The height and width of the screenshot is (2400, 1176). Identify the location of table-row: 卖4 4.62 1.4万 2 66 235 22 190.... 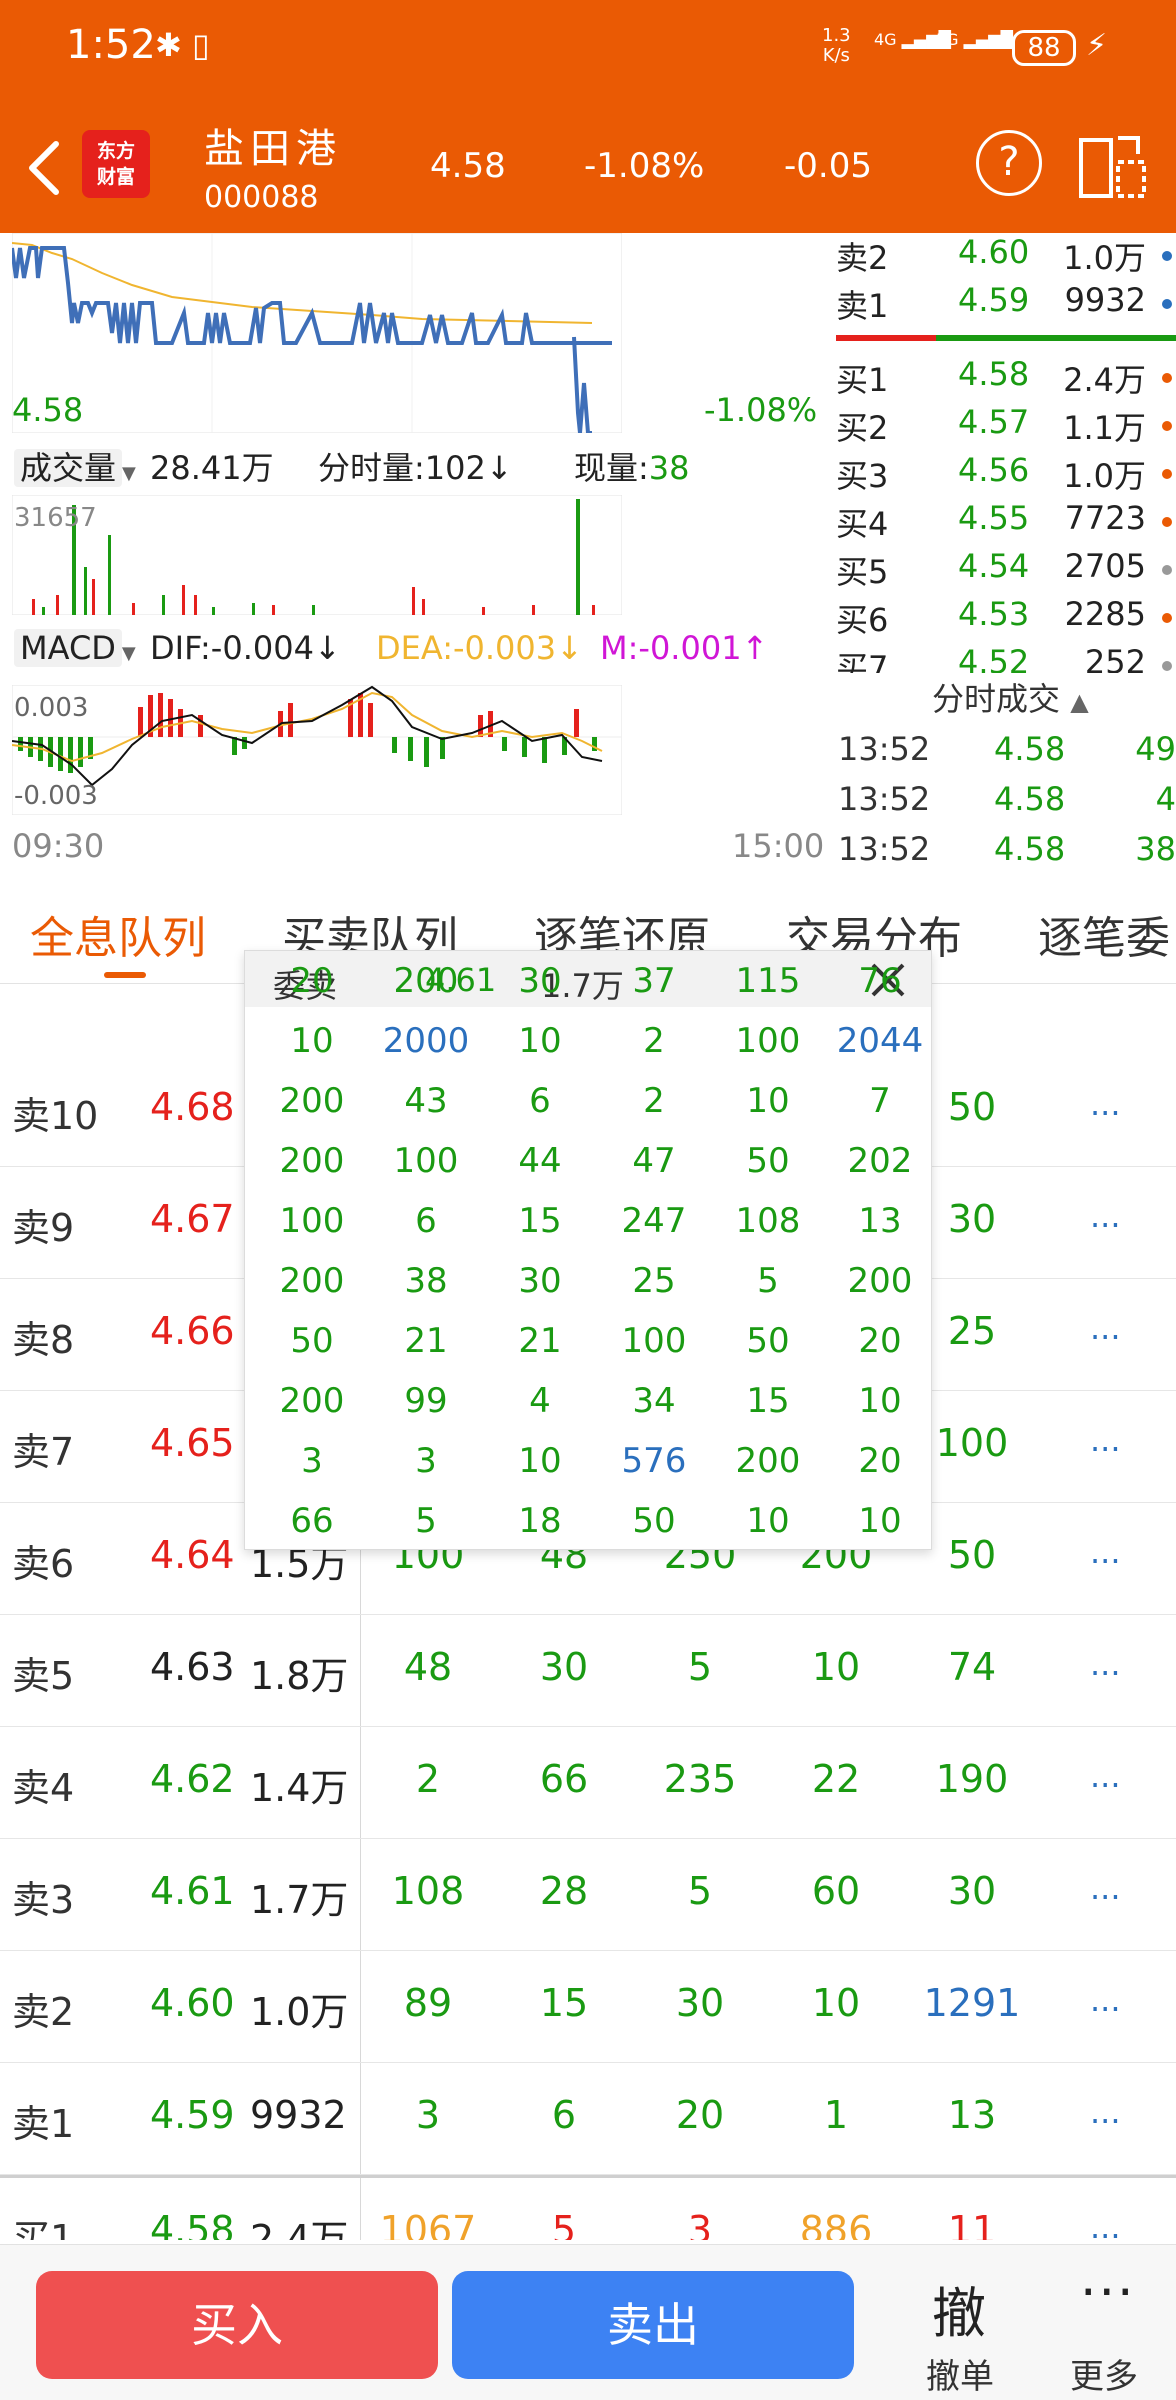
(588, 1783).